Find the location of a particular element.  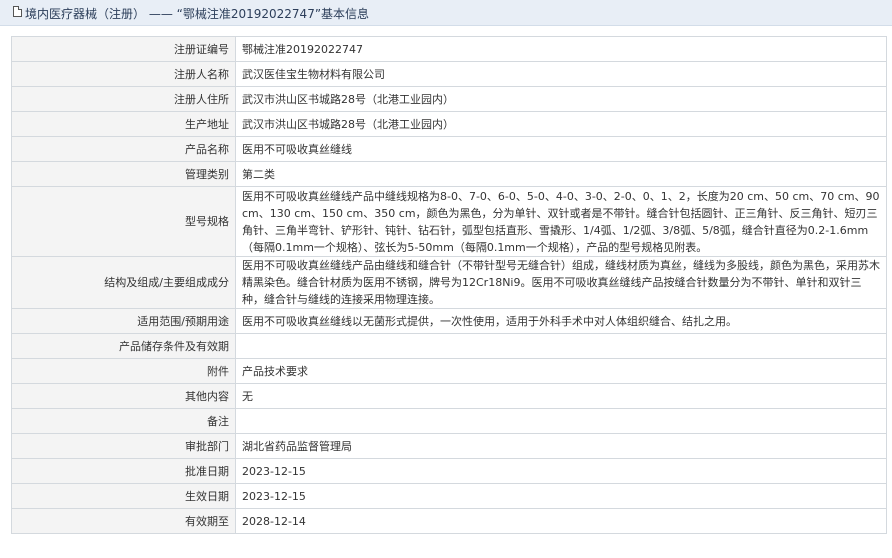

field-value: 鄂械注准20192022747 is located at coordinates (561, 49).